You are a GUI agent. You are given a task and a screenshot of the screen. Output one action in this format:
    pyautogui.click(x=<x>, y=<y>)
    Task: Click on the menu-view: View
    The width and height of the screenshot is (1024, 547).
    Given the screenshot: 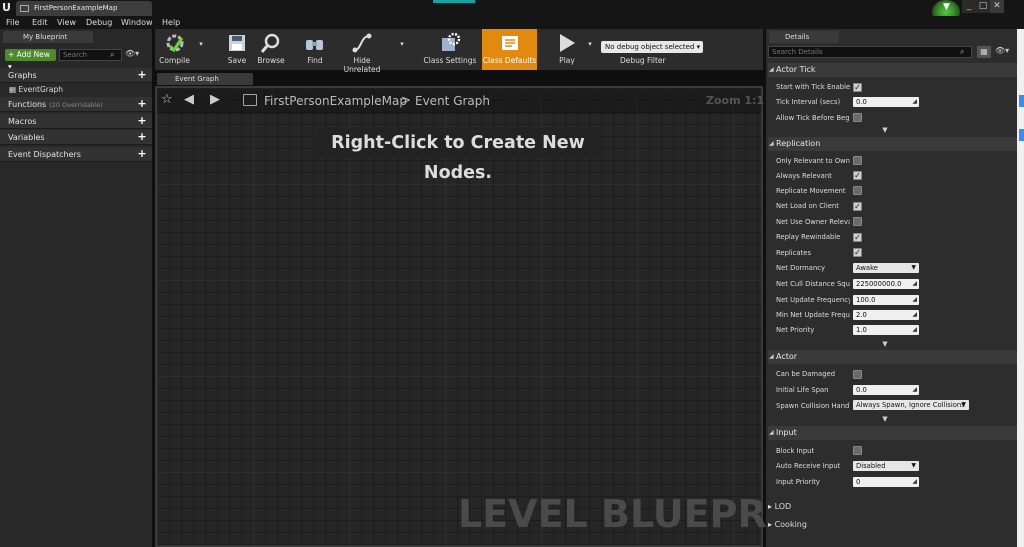 What is the action you would take?
    pyautogui.click(x=66, y=22)
    